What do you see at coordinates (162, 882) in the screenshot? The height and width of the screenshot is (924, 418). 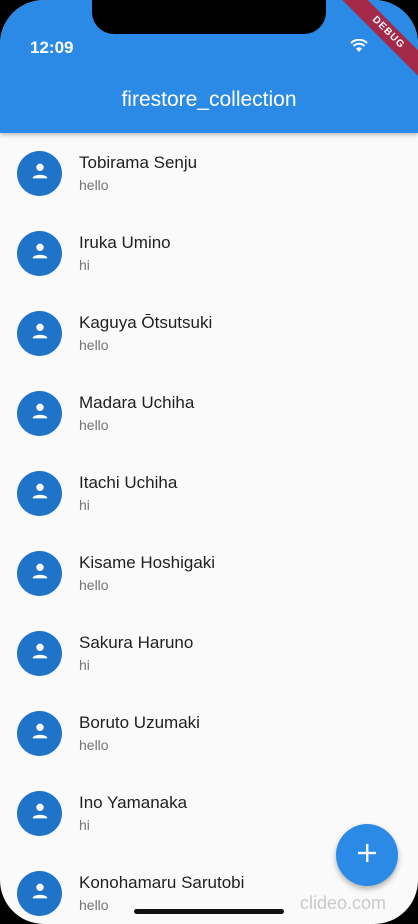 I see `contact-name: Konohamaru Sarutobi` at bounding box center [162, 882].